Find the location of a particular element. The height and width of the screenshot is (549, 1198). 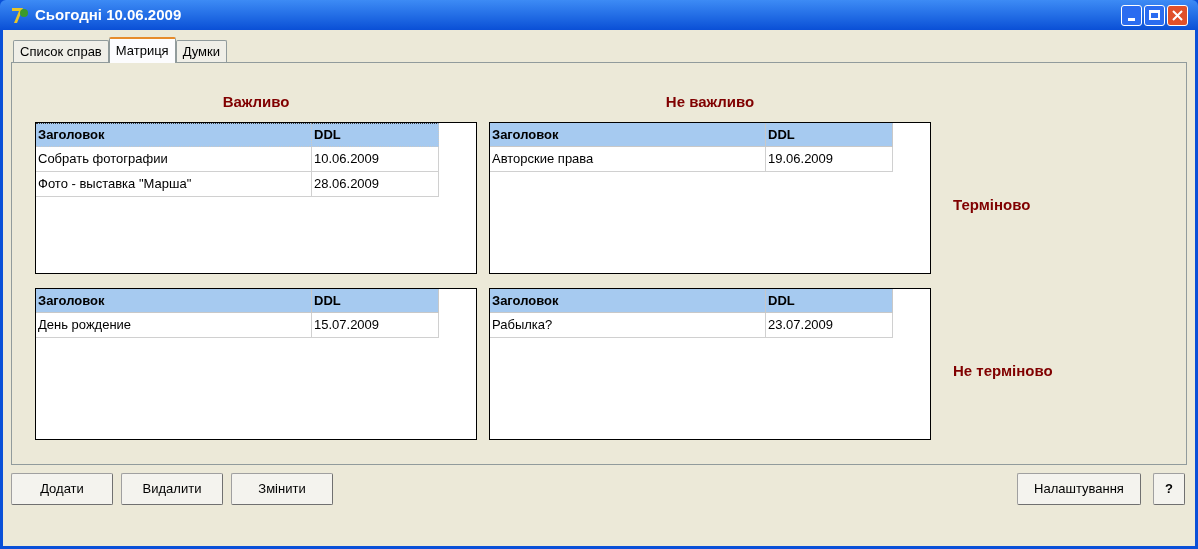

column-label: Не важливо is located at coordinates (710, 102).